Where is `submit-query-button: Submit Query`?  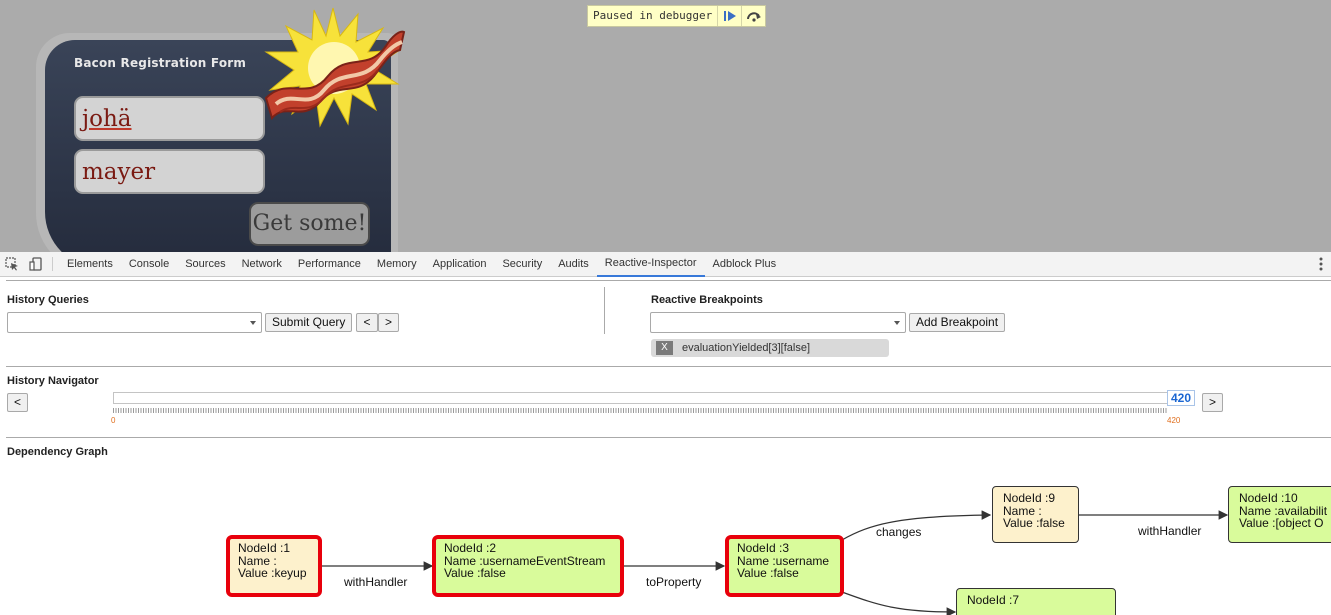 submit-query-button: Submit Query is located at coordinates (309, 322).